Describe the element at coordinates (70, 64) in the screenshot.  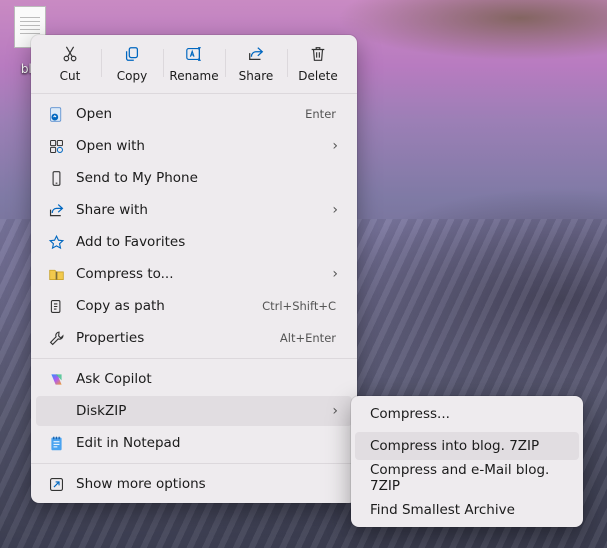
I see `cut-button: Cut` at that location.